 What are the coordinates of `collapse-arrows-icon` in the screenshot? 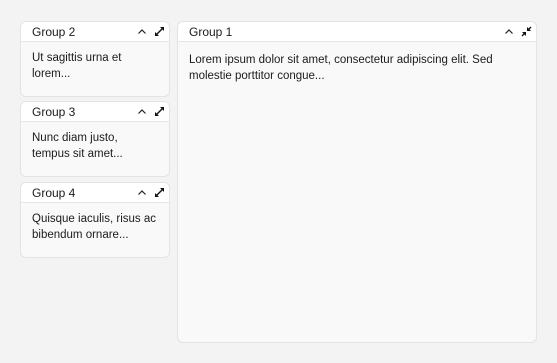 It's located at (526, 32).